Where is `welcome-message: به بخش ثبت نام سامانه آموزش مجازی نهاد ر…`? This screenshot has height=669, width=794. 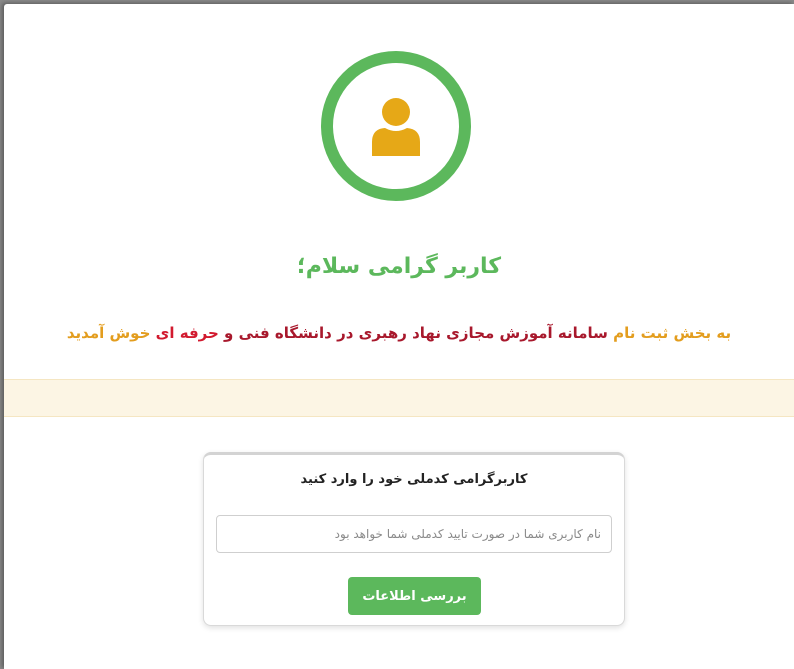 welcome-message: به بخش ثبت نام سامانه آموزش مجازی نهاد ر… is located at coordinates (399, 333).